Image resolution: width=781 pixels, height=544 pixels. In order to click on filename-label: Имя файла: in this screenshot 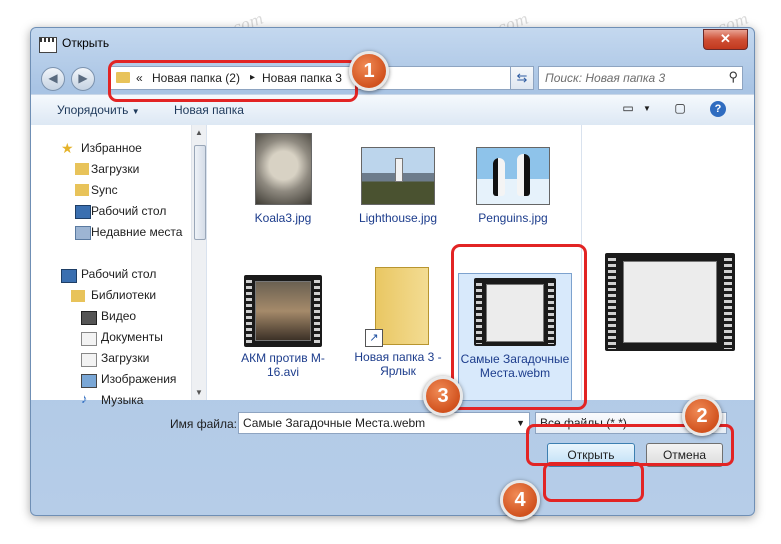, I will do `click(203, 424)`.